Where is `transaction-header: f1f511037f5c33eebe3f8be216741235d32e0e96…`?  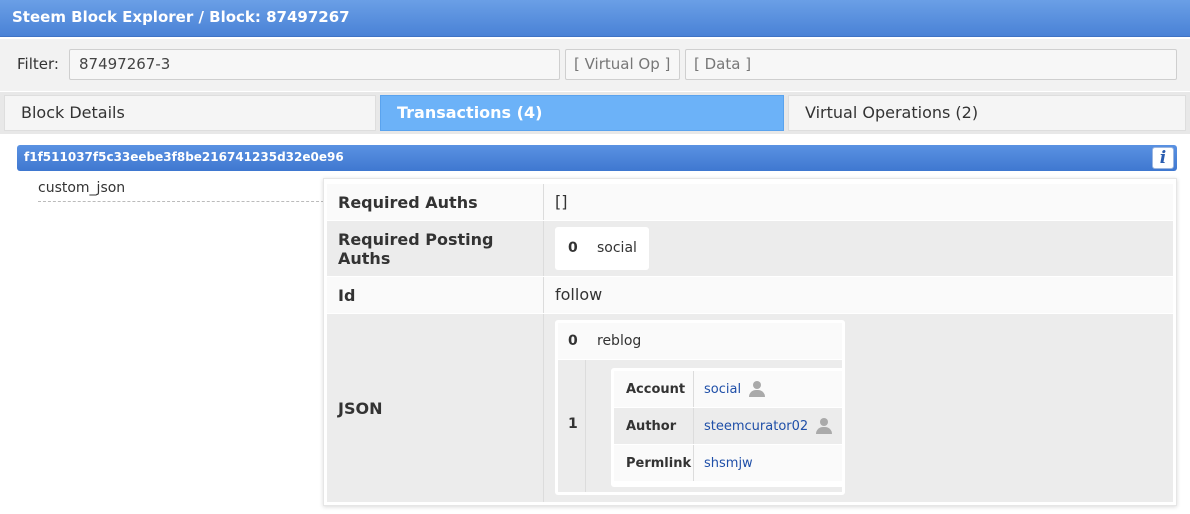
transaction-header: f1f511037f5c33eebe3f8be216741235d32e0e96… is located at coordinates (597, 158).